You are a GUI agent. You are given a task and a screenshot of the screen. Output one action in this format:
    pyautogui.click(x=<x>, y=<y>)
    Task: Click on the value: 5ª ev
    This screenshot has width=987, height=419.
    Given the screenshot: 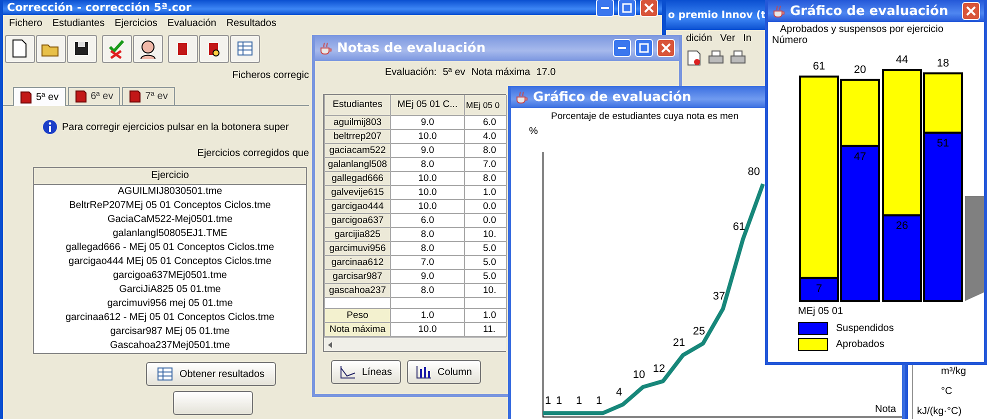 What is the action you would take?
    pyautogui.click(x=454, y=73)
    